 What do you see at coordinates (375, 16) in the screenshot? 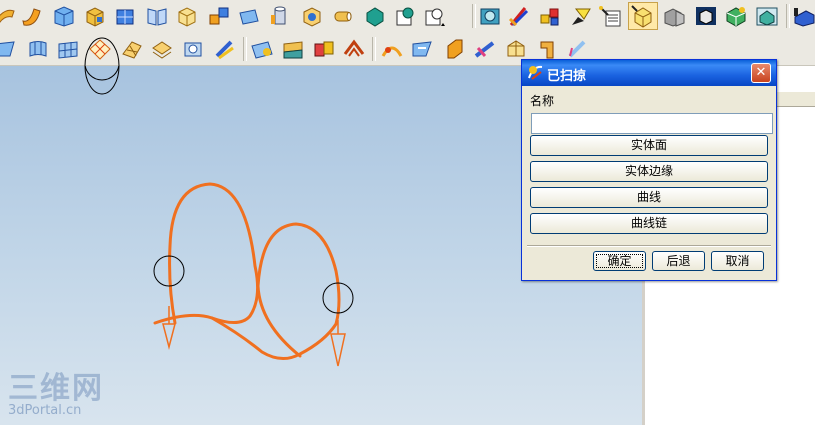
I see `sphere-icon` at bounding box center [375, 16].